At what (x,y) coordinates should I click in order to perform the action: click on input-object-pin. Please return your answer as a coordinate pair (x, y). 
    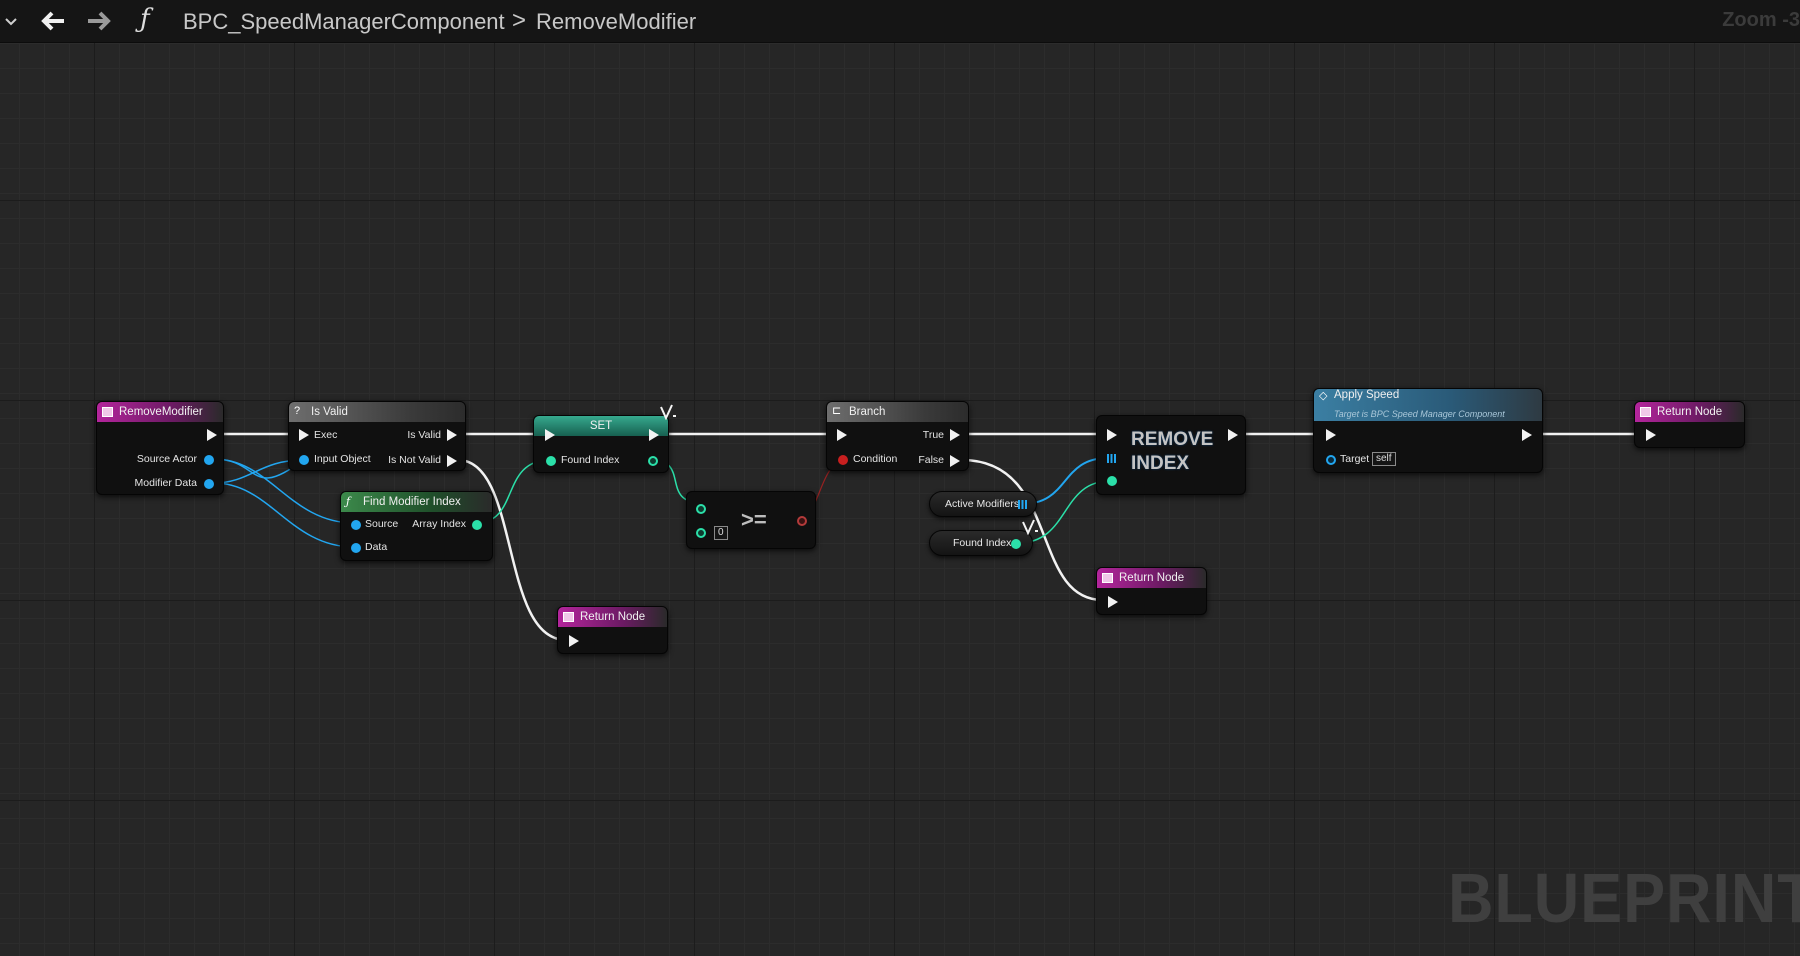
    Looking at the image, I should click on (304, 460).